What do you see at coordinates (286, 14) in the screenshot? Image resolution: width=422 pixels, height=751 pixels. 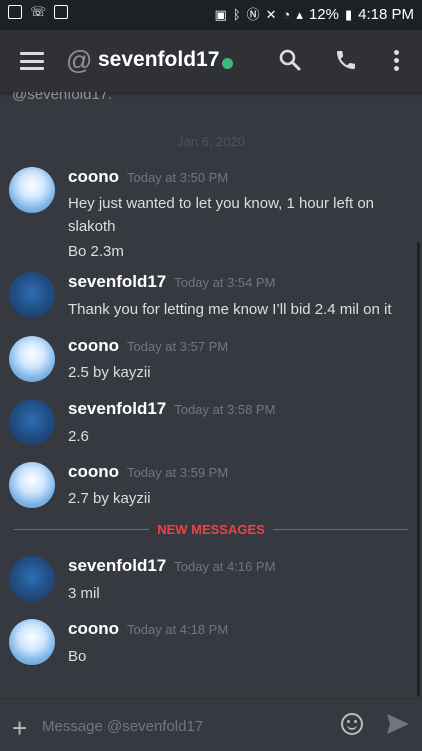 I see `wifi-icon: ◔` at bounding box center [286, 14].